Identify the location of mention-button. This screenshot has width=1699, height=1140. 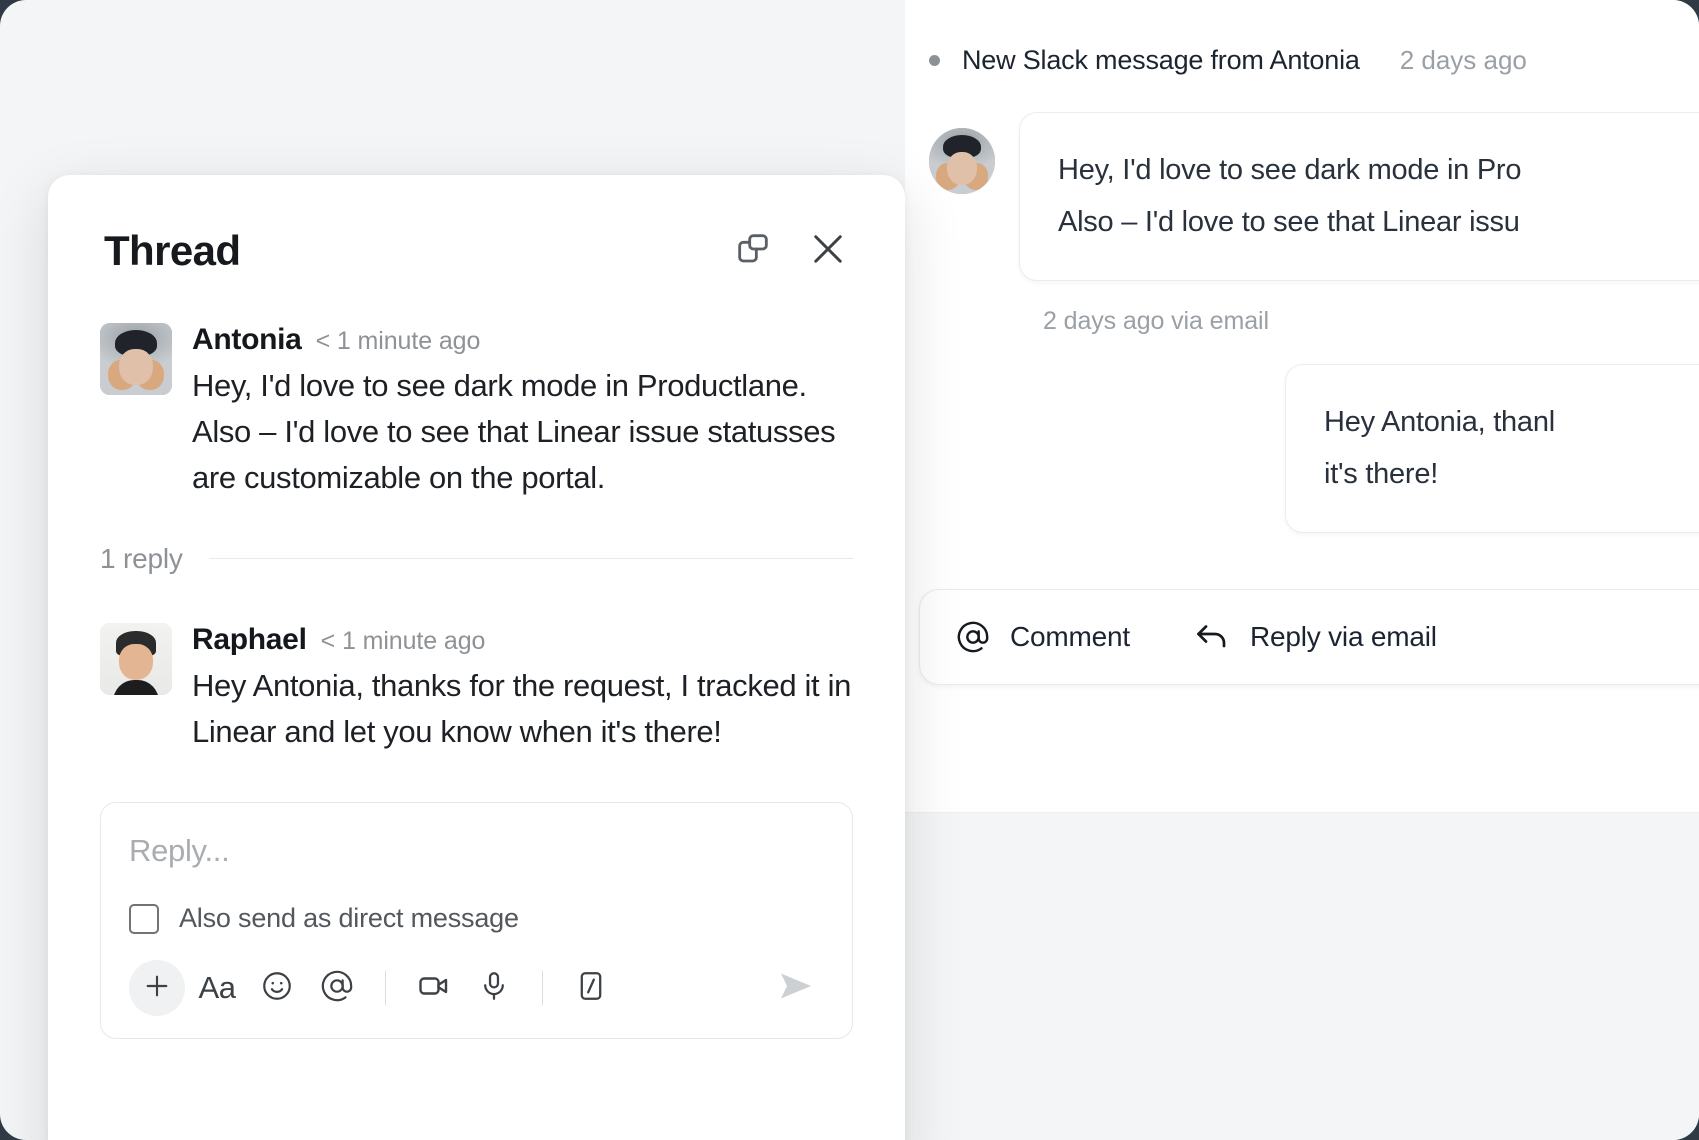
(337, 988).